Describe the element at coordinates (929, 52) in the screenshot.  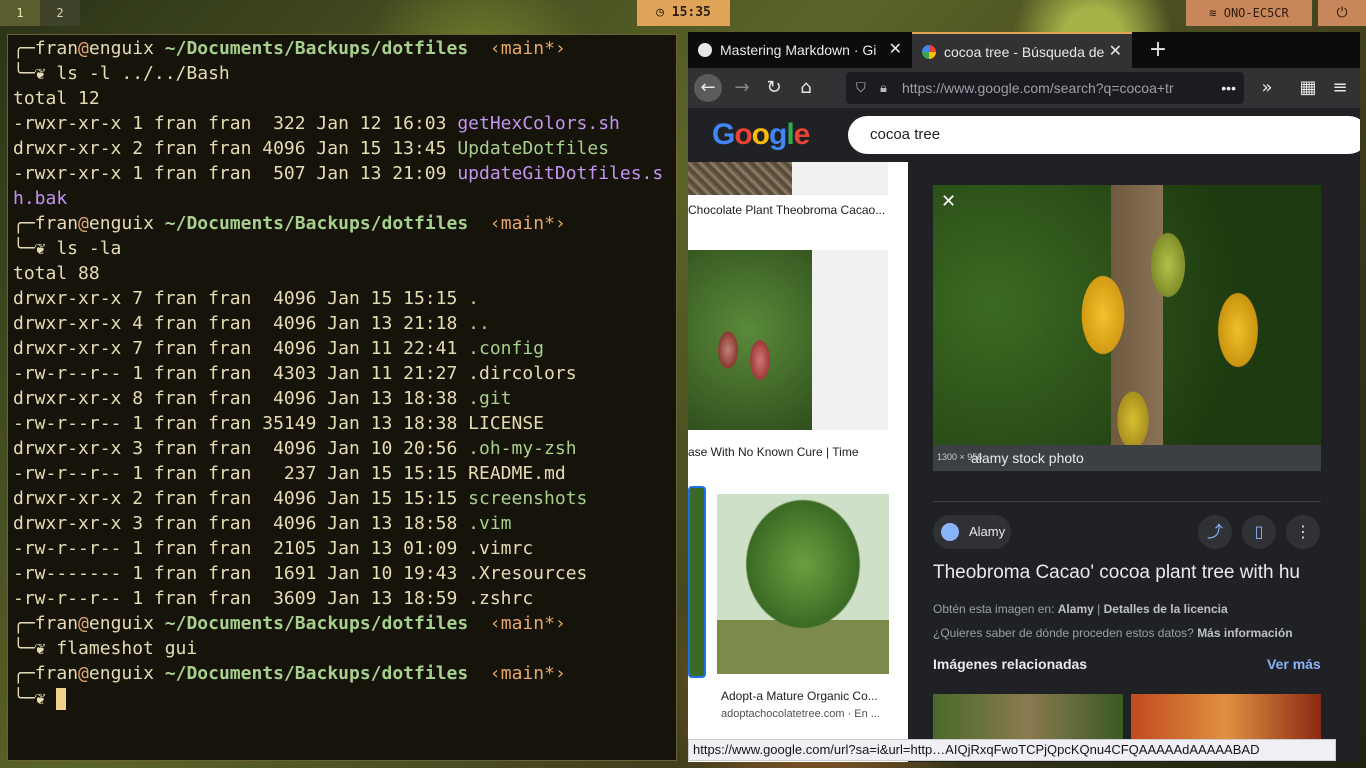
I see `google-favicon-icon` at that location.